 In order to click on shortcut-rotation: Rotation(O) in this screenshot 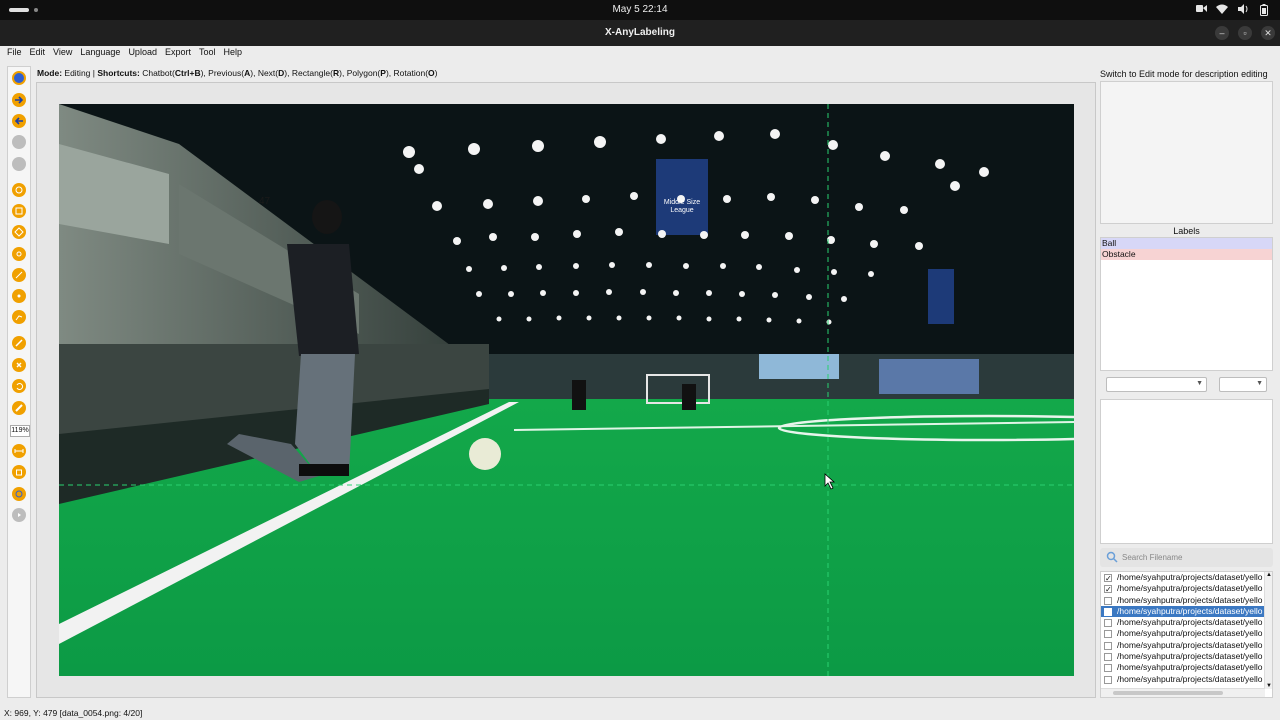, I will do `click(415, 73)`.